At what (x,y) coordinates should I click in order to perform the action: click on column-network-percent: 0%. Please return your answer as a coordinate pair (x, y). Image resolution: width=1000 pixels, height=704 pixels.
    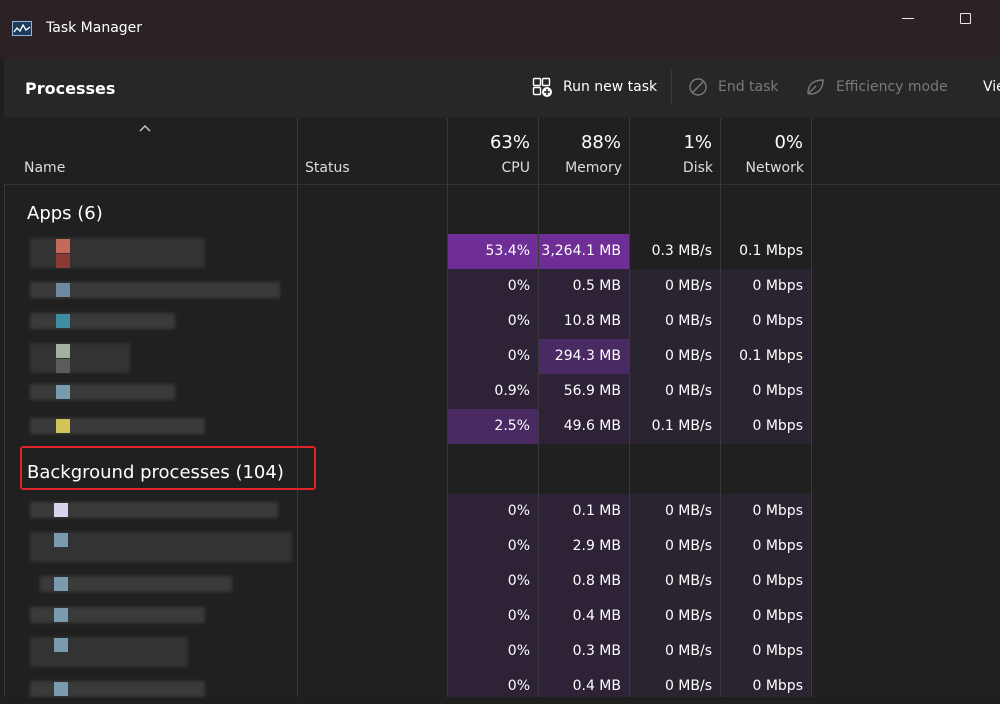
    Looking at the image, I should click on (762, 142).